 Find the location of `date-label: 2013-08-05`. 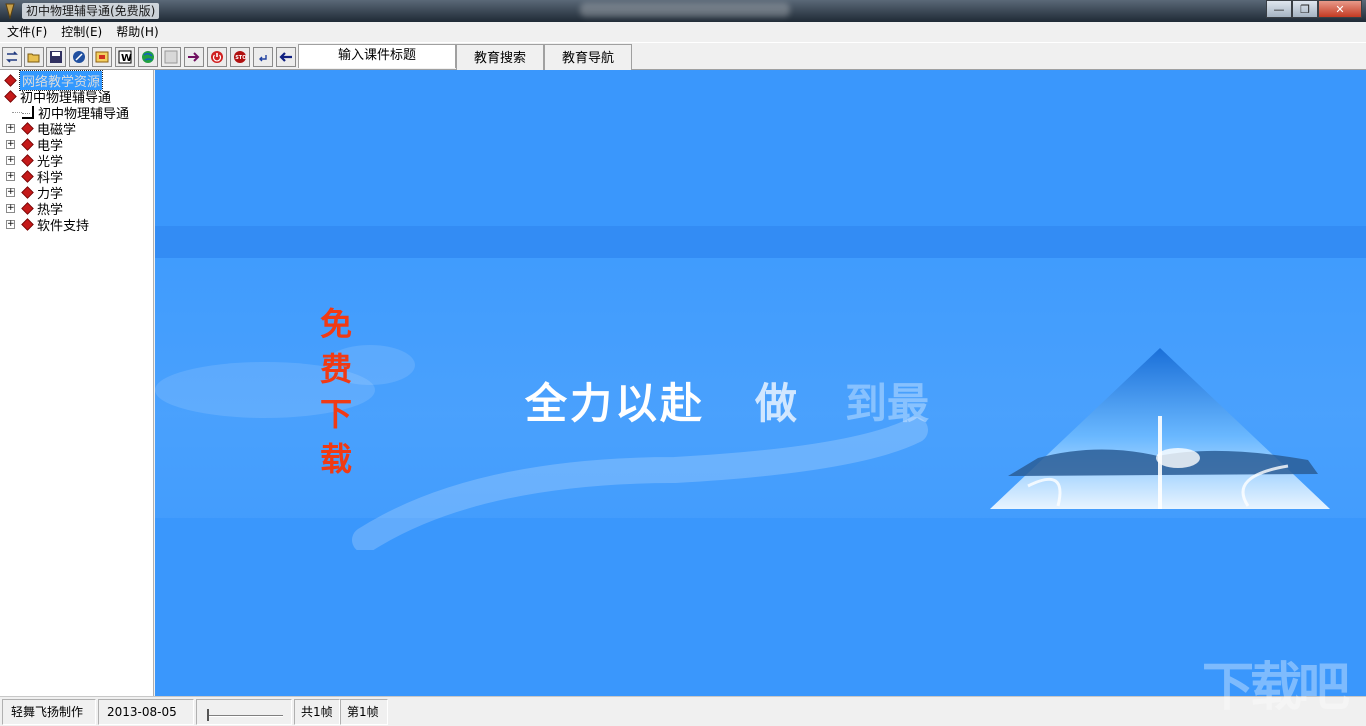

date-label: 2013-08-05 is located at coordinates (146, 712).